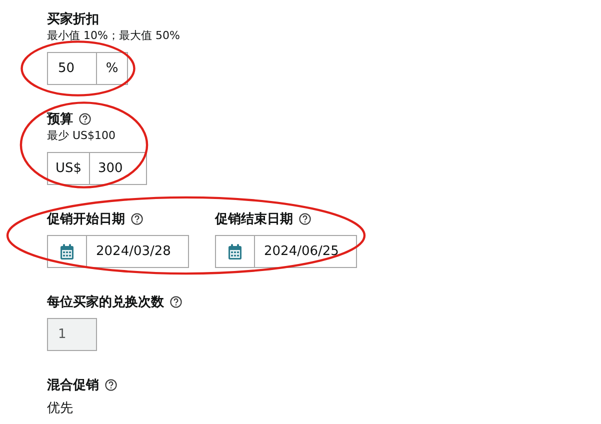 This screenshot has height=424, width=601. I want to click on budget-input: US$ 300, so click(97, 168).